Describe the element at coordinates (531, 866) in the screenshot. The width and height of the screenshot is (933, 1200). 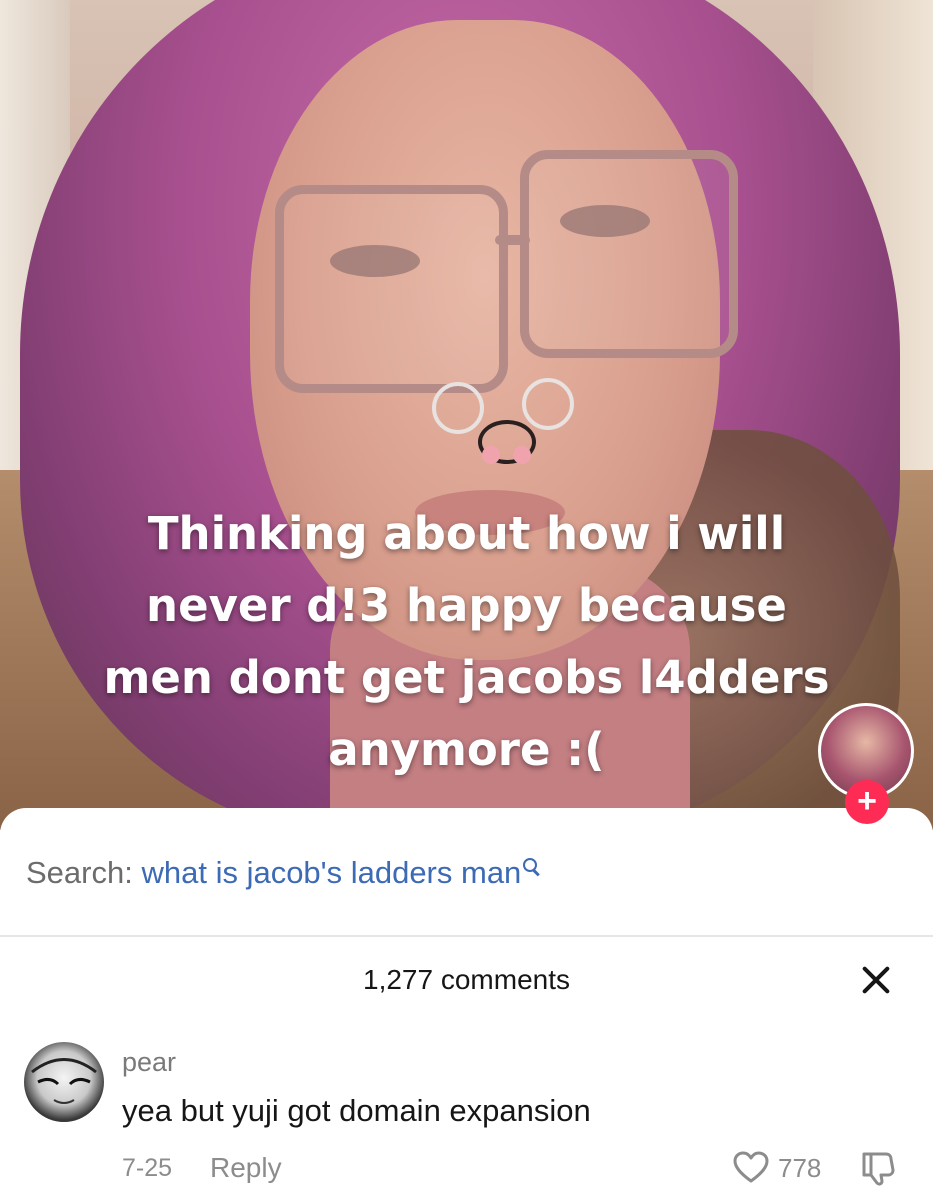
I see `search-icon` at that location.